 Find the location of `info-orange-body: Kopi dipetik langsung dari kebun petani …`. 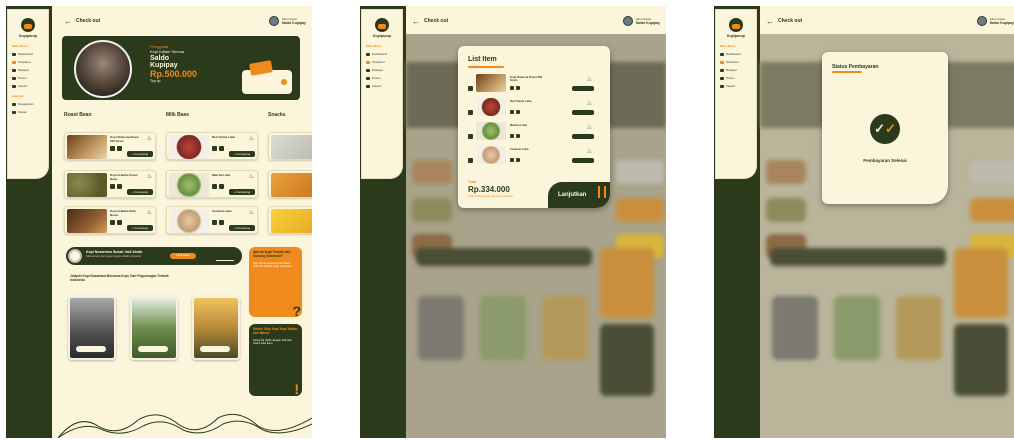

info-orange-body: Kopi dipetik langsung dari kebun petani … is located at coordinates (273, 264).